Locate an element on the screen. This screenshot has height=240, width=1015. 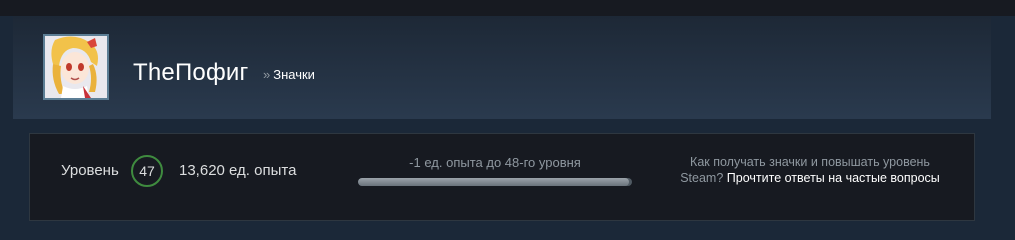
xp-to-next-level: -1 ед. опыта до 48-го уровня is located at coordinates (495, 162).